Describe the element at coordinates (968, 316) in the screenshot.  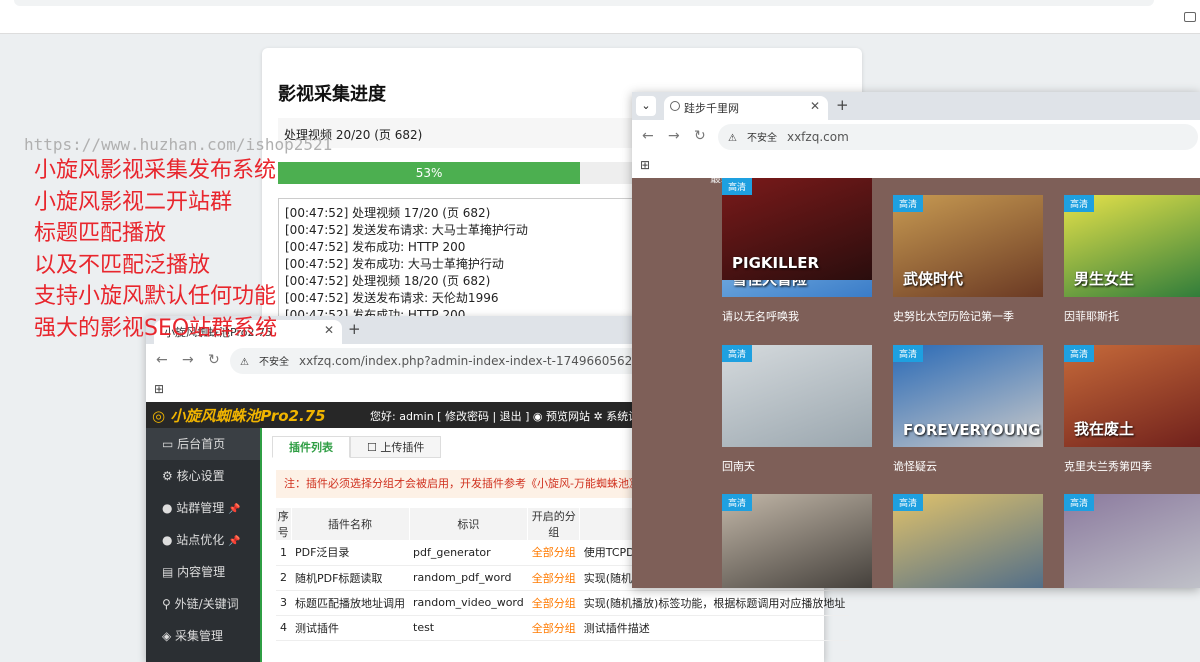
I see `movie-title: 史努比太空历险记第一季` at that location.